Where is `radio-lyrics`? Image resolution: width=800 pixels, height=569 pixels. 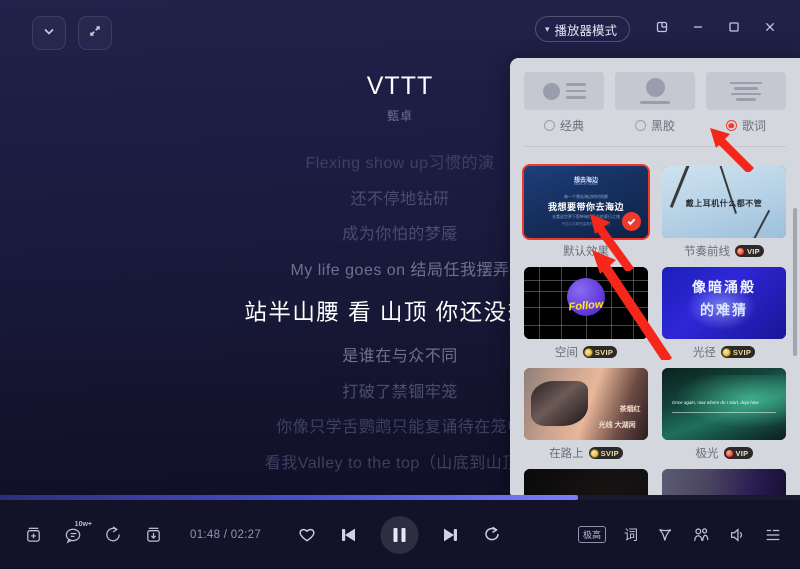 radio-lyrics is located at coordinates (731, 125).